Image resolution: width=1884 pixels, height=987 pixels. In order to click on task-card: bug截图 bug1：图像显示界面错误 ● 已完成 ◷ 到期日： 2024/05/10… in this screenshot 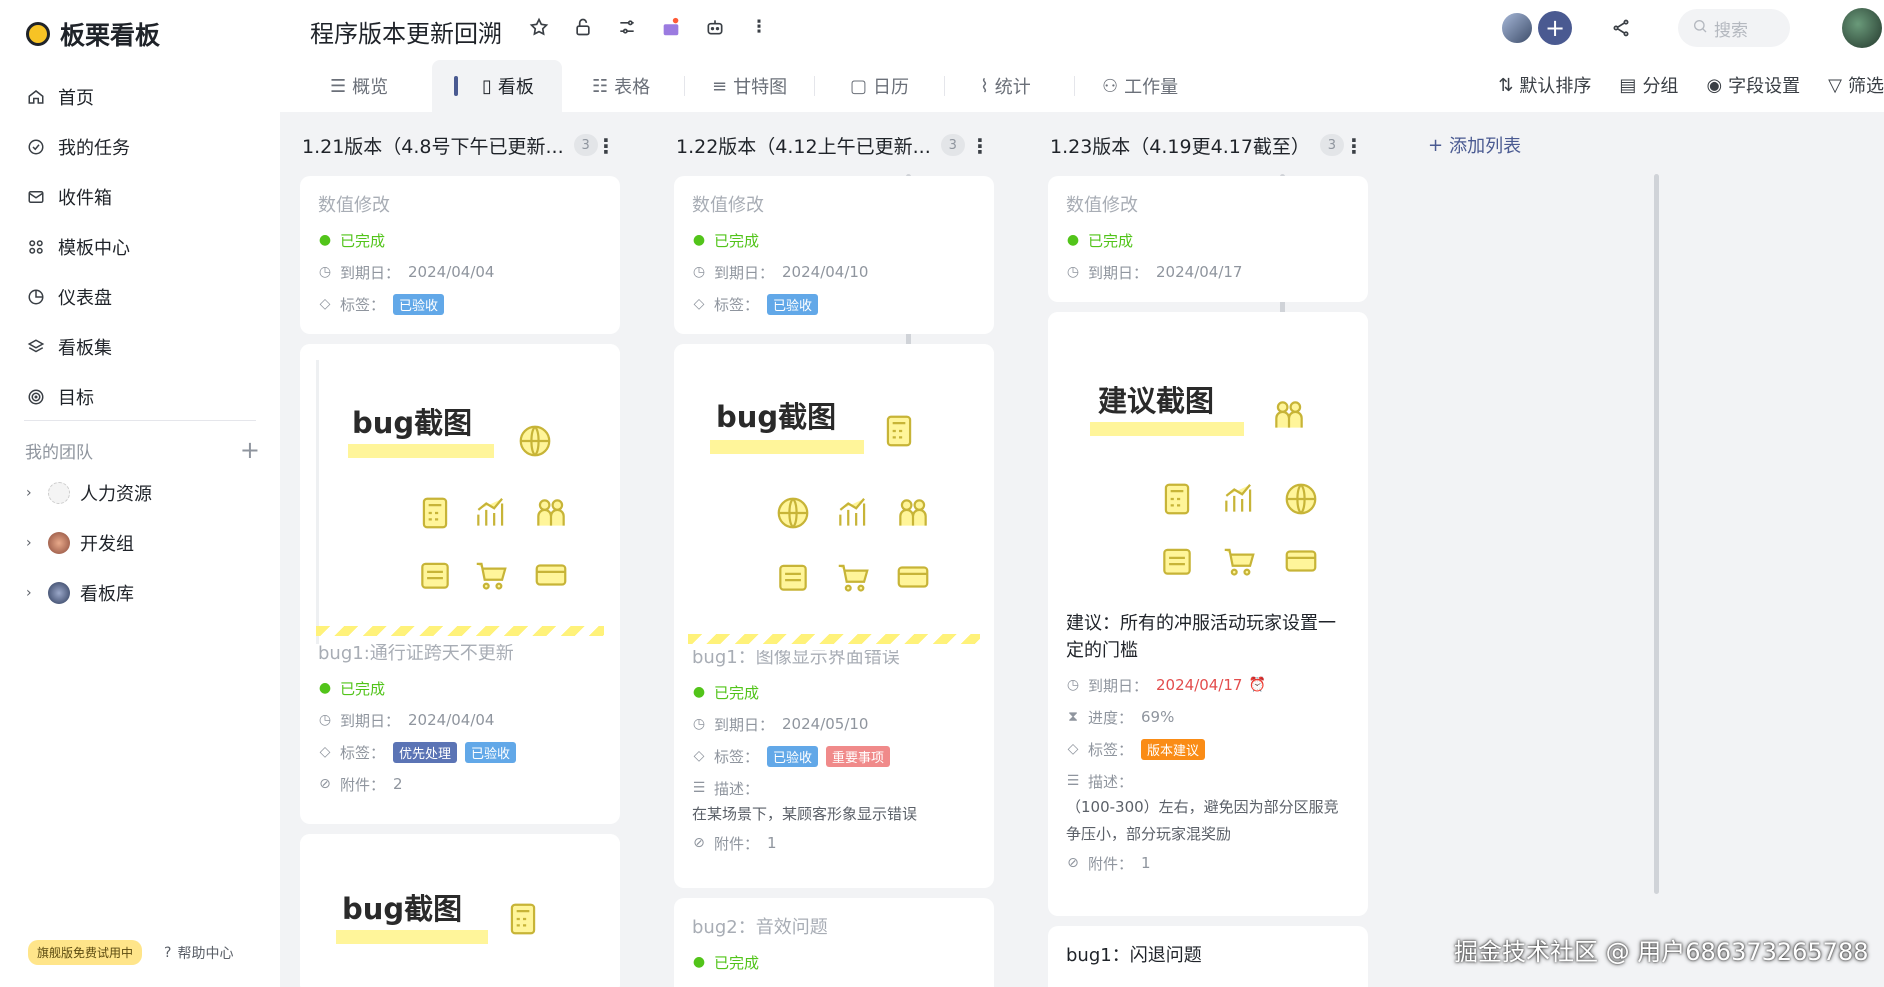, I will do `click(834, 616)`.